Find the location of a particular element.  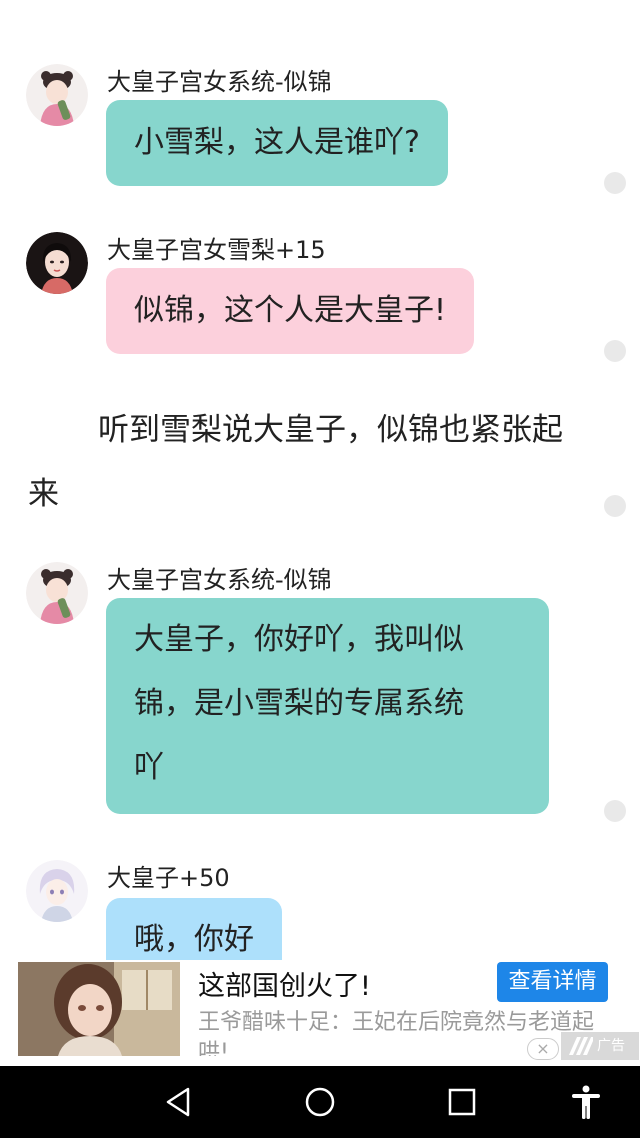

view-details-button: 查看详情 is located at coordinates (552, 982).